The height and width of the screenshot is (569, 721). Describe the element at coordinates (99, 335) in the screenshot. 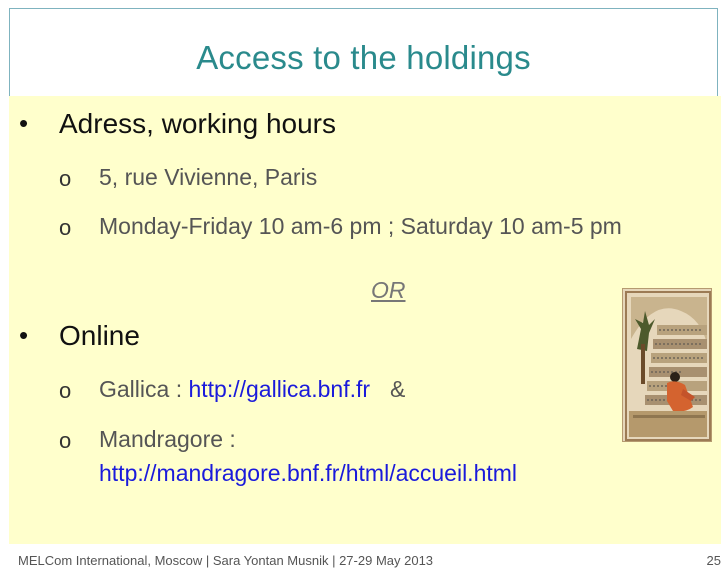

I see `bullet-text: Online` at that location.